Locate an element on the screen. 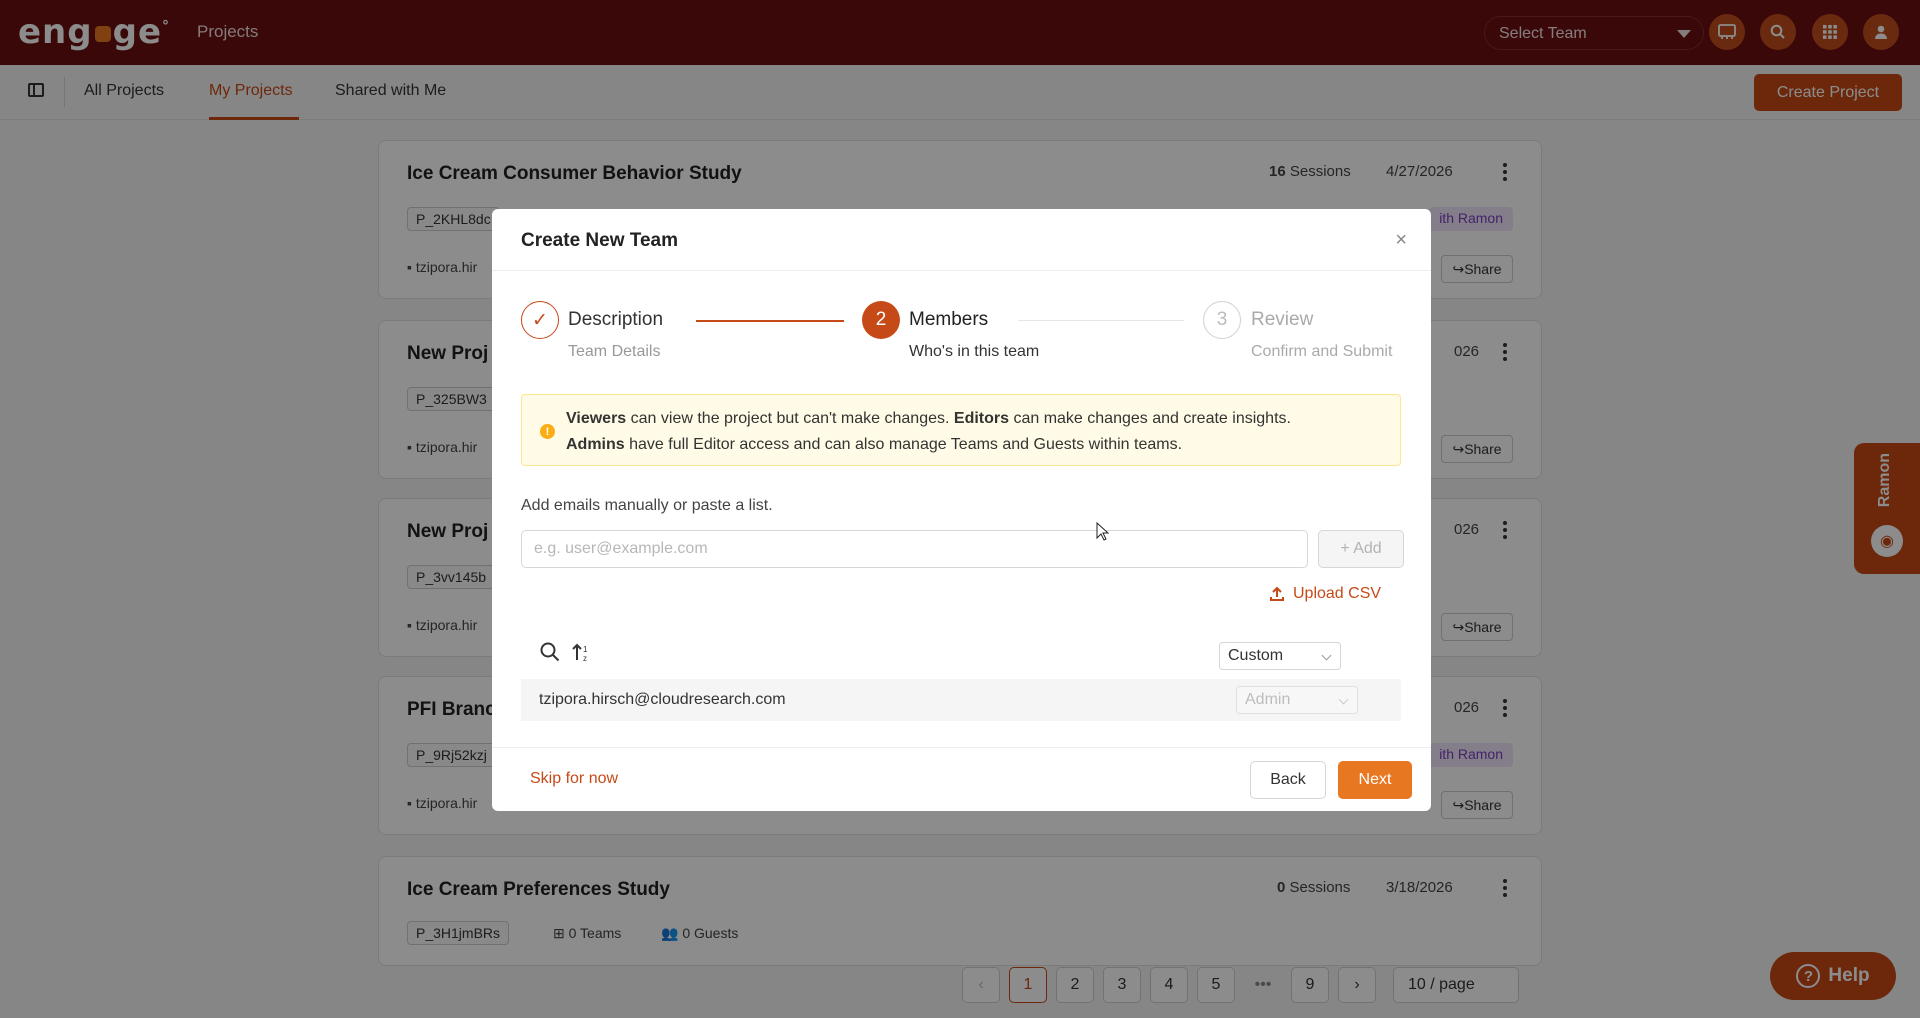 The image size is (1920, 1018). warning-icon: ! is located at coordinates (547, 431).